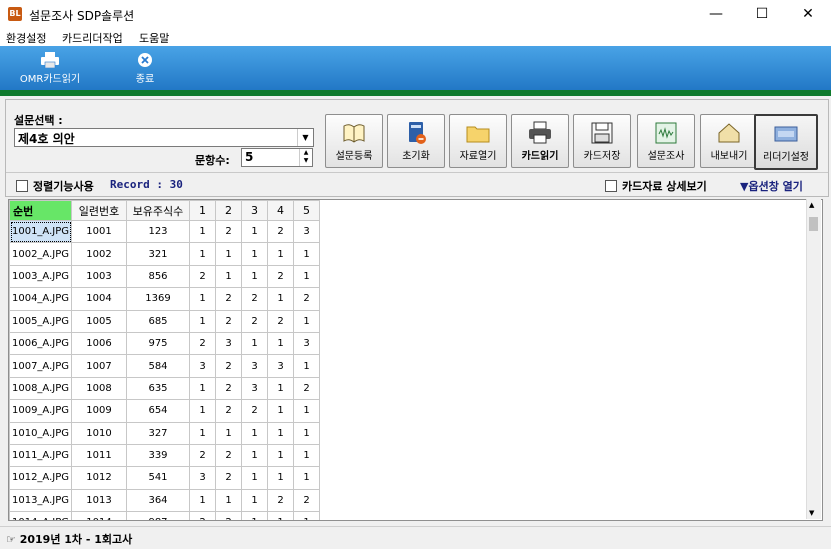  I want to click on survey-select: 제4호 의안 ▼, so click(164, 137).